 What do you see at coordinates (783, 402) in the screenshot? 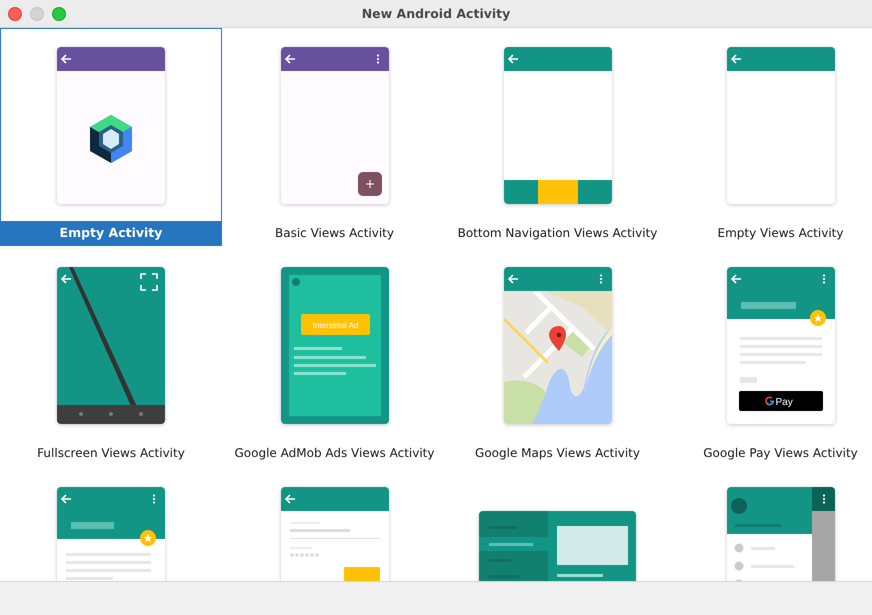
I see `pay-text: Pay` at bounding box center [783, 402].